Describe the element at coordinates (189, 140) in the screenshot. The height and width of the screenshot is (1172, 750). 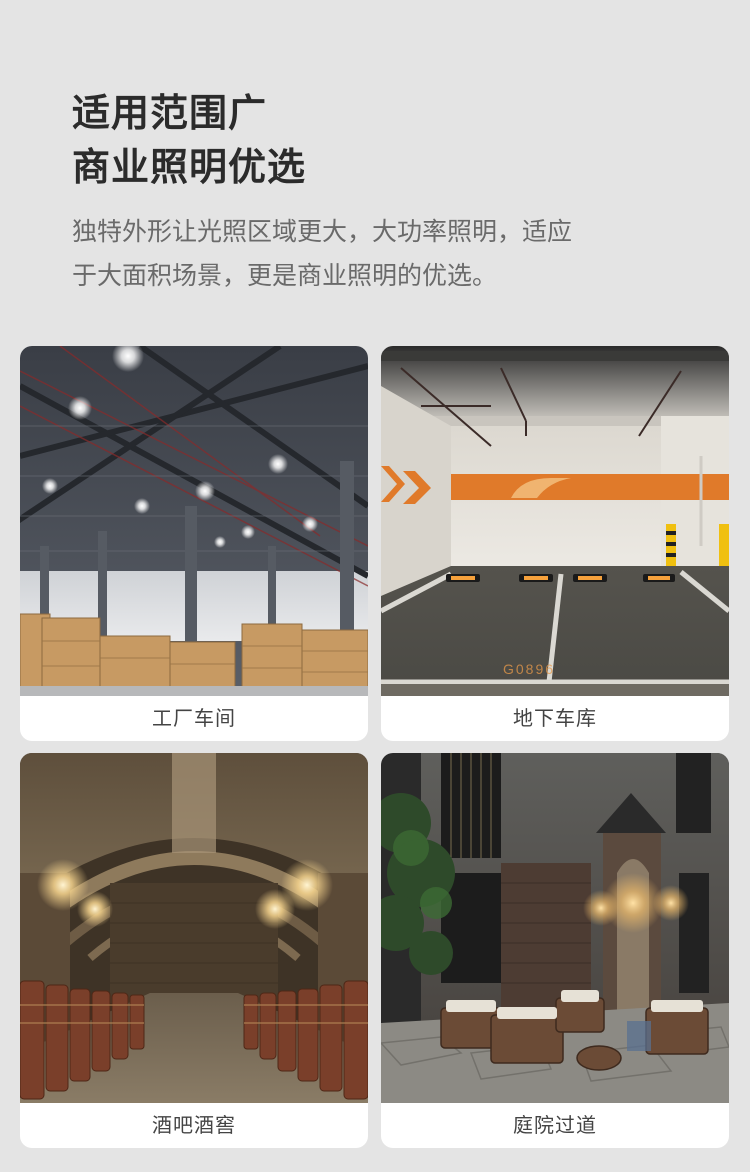
I see `headline: 适用范围广 商业照明优选` at that location.